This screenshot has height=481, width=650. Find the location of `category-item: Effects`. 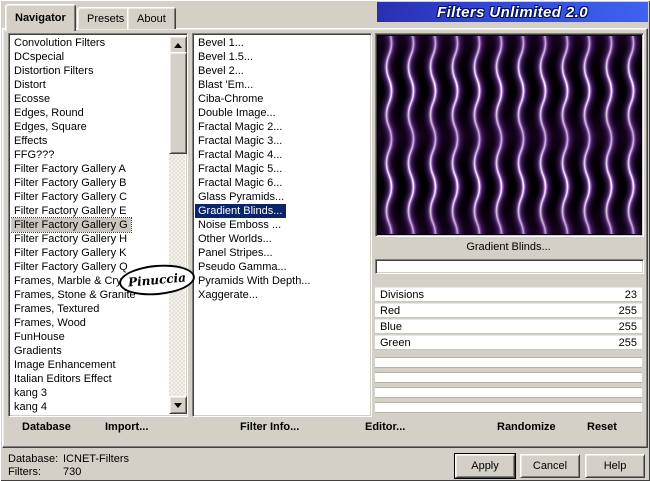

category-item: Effects is located at coordinates (90, 141).